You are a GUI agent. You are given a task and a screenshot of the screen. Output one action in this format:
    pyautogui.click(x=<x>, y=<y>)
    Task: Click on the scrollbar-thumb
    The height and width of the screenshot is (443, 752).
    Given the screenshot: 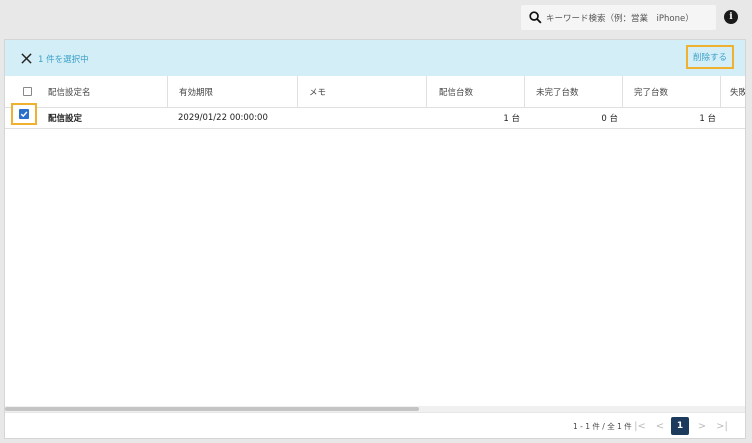 What is the action you would take?
    pyautogui.click(x=212, y=409)
    